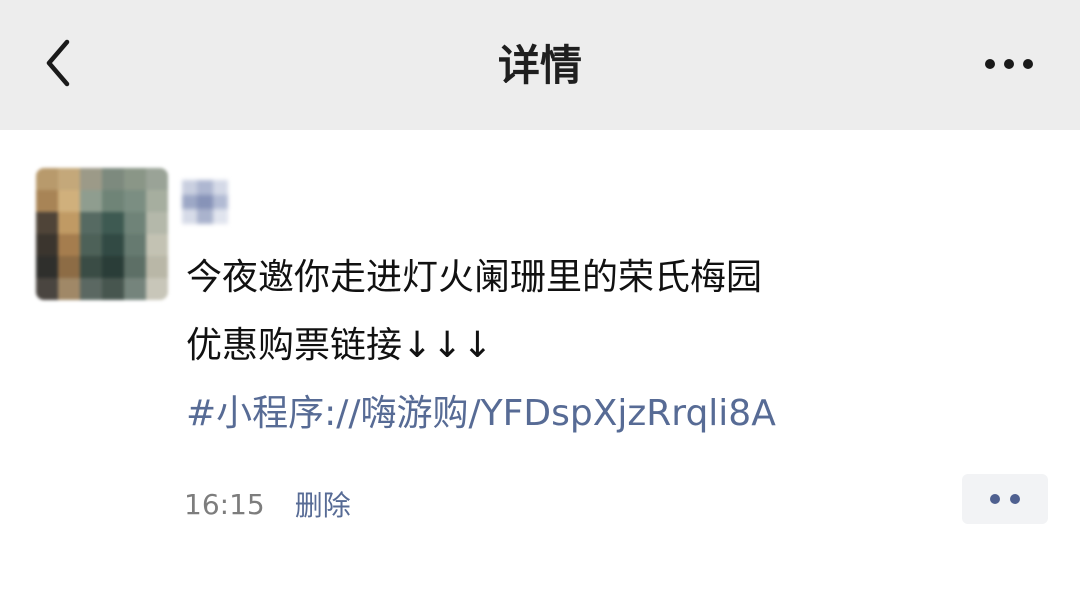  What do you see at coordinates (1015, 499) in the screenshot?
I see `more-dots-icon-dot` at bounding box center [1015, 499].